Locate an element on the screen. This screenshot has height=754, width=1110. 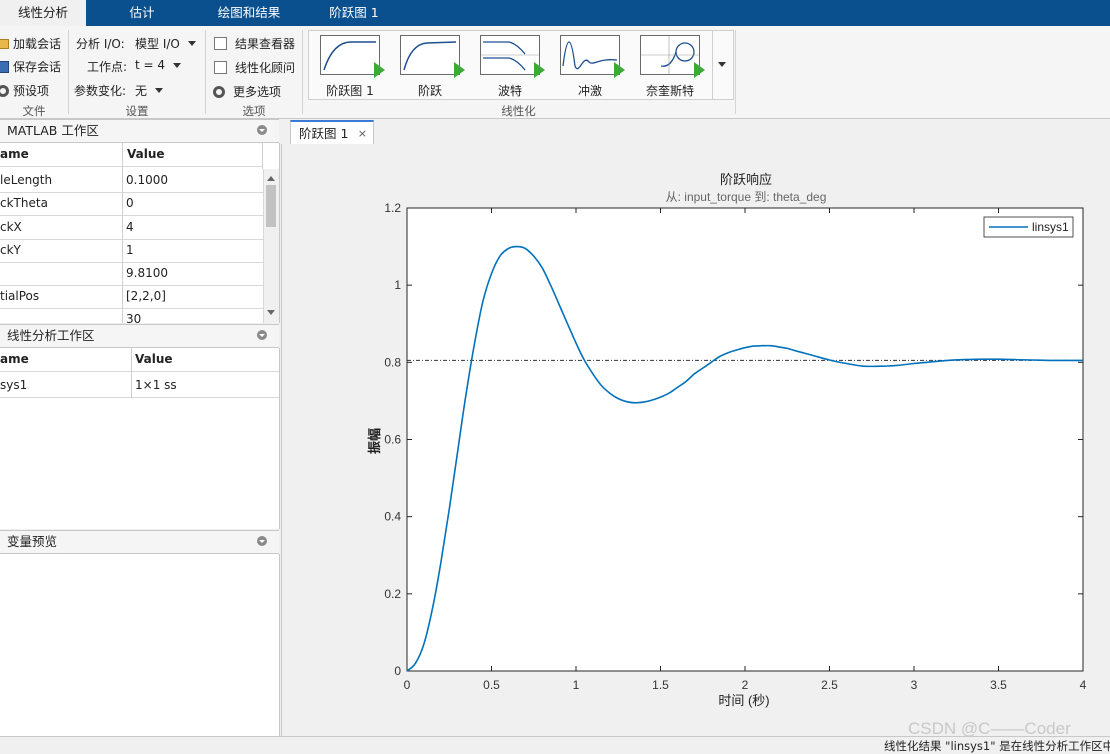
y-tick-label: 1 is located at coordinates (397, 285).